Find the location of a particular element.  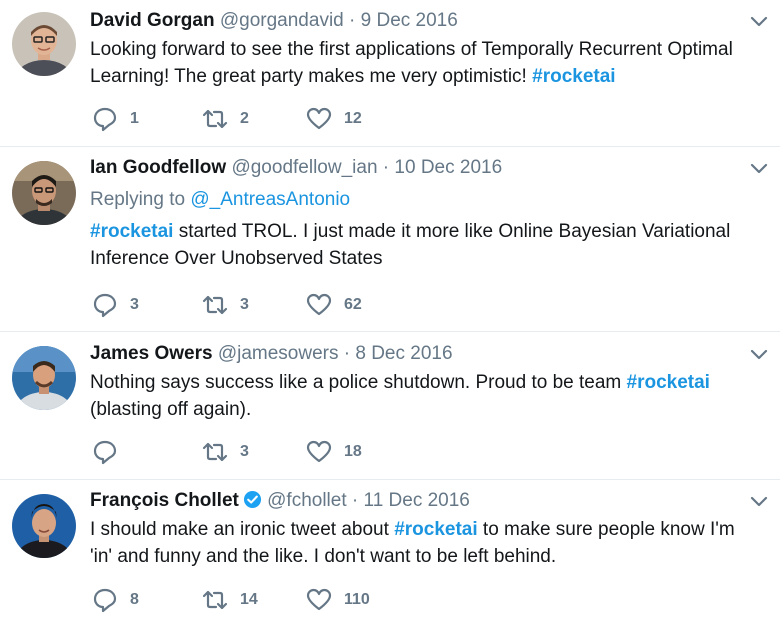

tweet-text-after: (blasting off again). is located at coordinates (171, 409).